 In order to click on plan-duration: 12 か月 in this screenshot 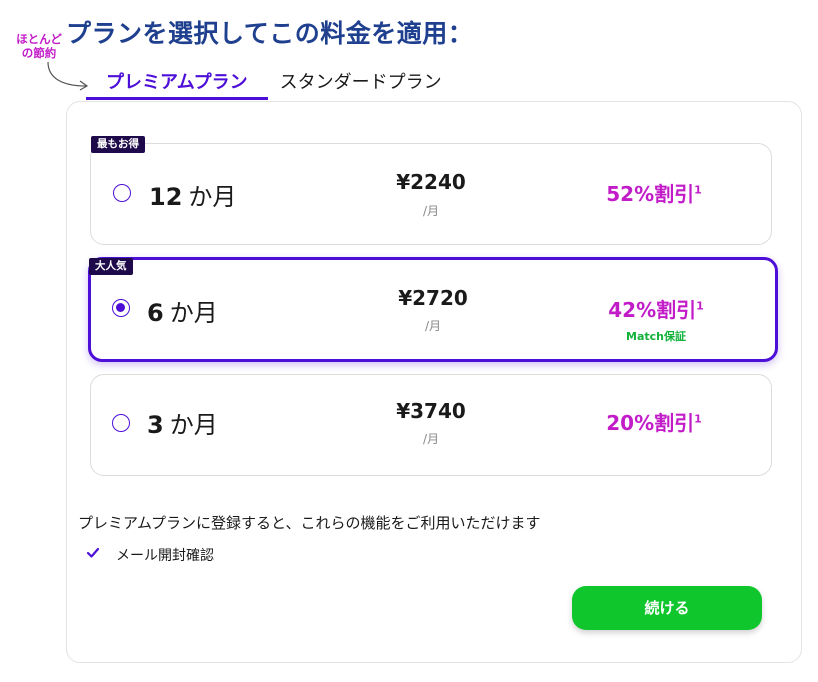, I will do `click(192, 194)`.